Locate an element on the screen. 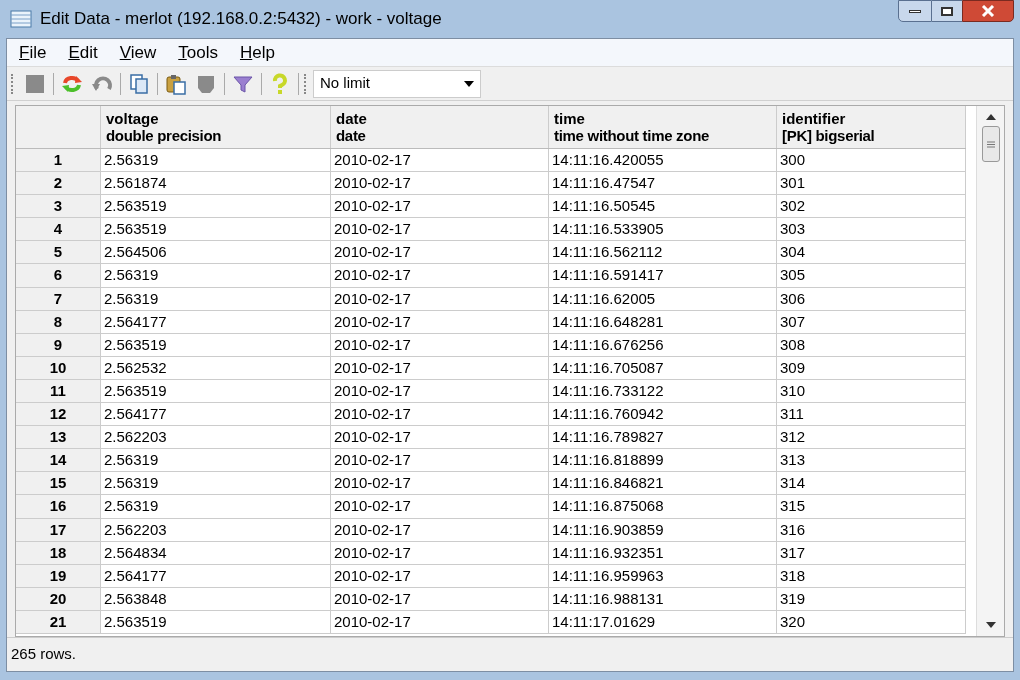 This screenshot has height=680, width=1020. table-cell: 14:11:16.988131 is located at coordinates (663, 598).